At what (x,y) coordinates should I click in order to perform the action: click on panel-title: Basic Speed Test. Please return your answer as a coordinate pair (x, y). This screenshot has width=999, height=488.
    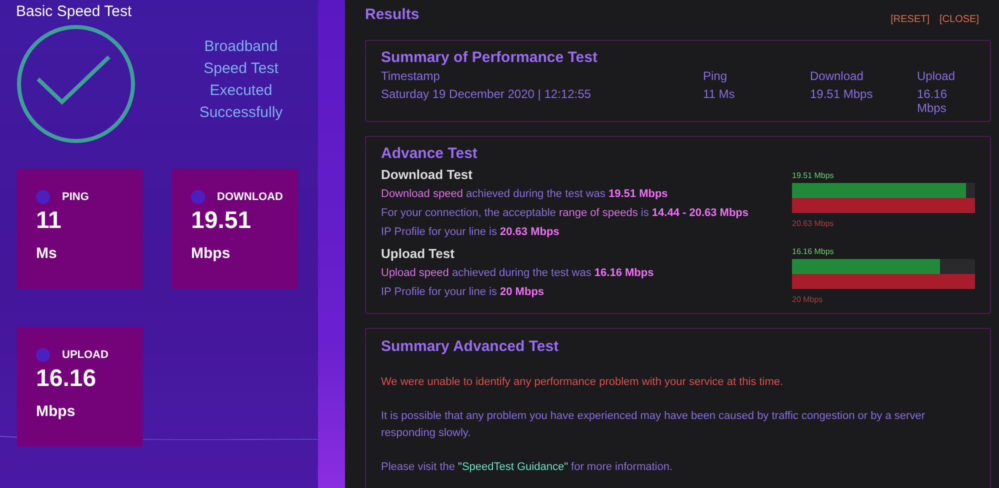
    Looking at the image, I should click on (74, 11).